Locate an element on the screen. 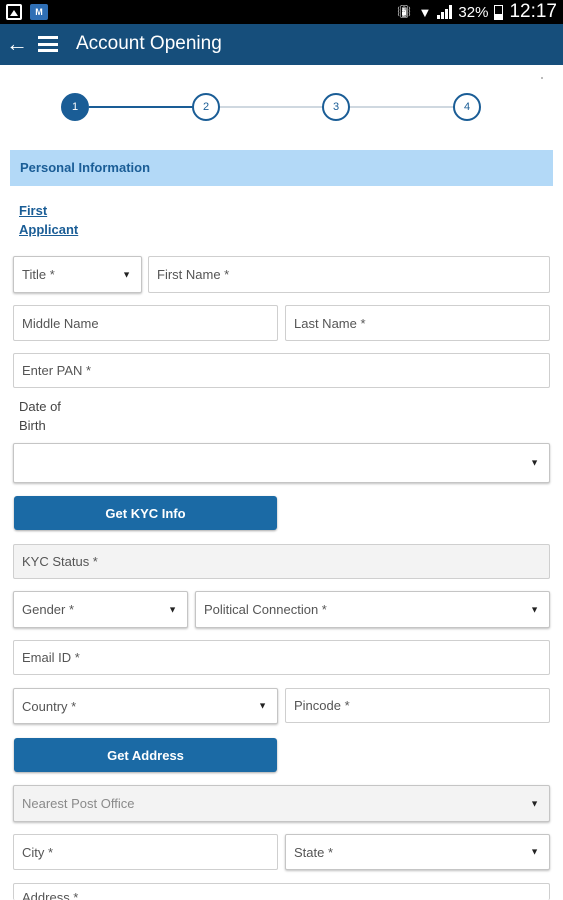  app-notification-icon: M is located at coordinates (39, 12).